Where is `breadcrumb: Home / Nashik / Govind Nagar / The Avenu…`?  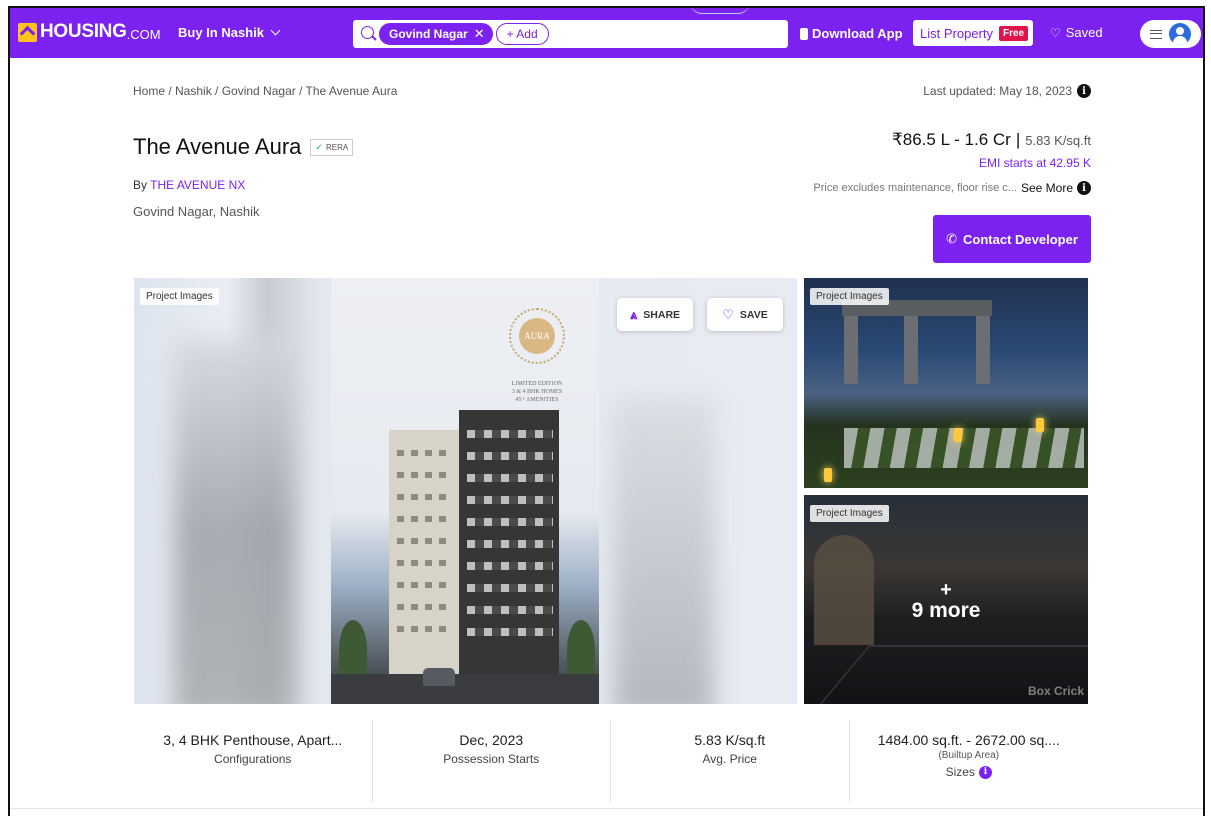 breadcrumb: Home / Nashik / Govind Nagar / The Avenu… is located at coordinates (265, 91).